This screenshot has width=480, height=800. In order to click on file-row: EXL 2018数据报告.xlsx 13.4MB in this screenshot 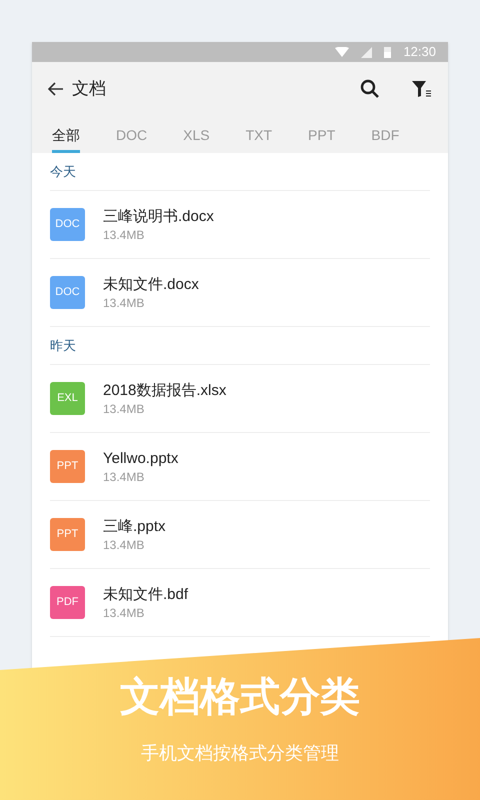, I will do `click(240, 399)`.